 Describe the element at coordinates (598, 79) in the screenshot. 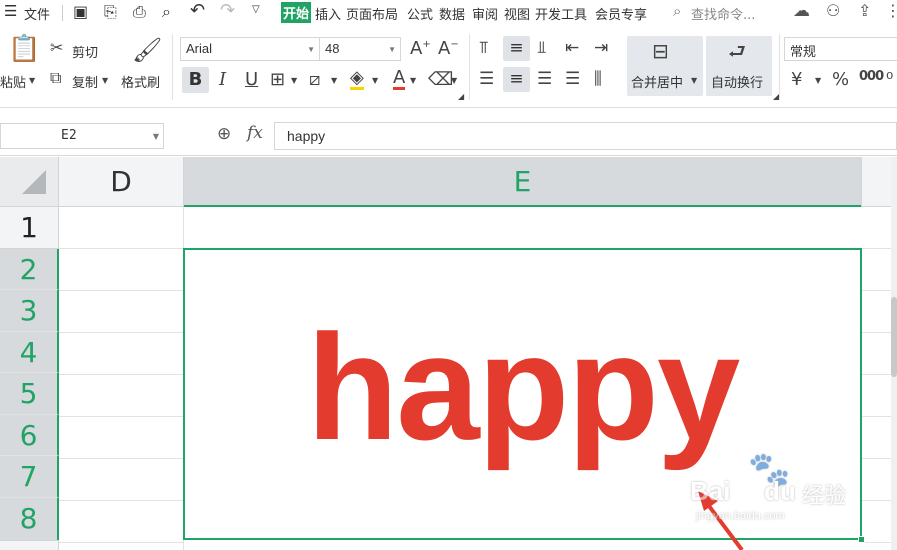

I see `distributed-align-icon: ⫼` at that location.